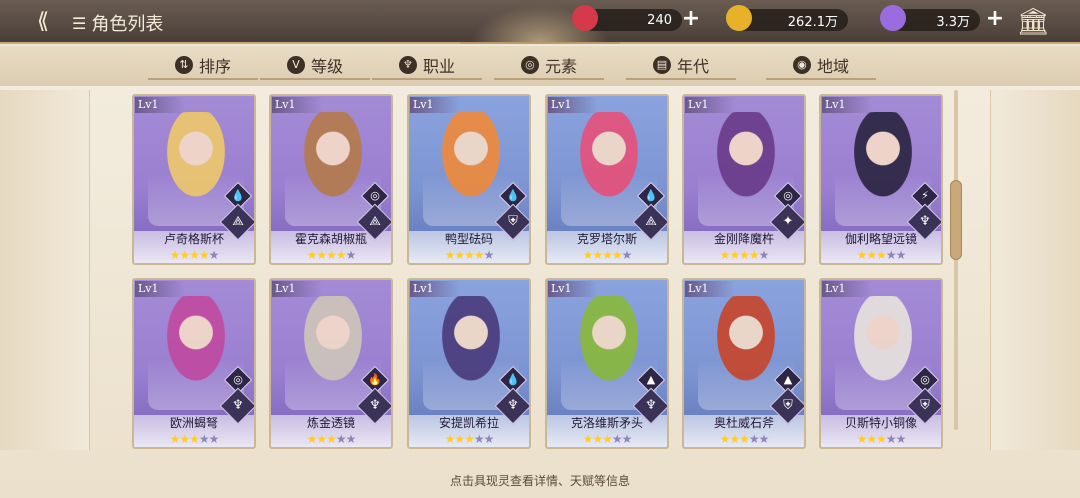 The image size is (1080, 498). Describe the element at coordinates (375, 379) in the screenshot. I see `element-glyph: 🔥` at that location.